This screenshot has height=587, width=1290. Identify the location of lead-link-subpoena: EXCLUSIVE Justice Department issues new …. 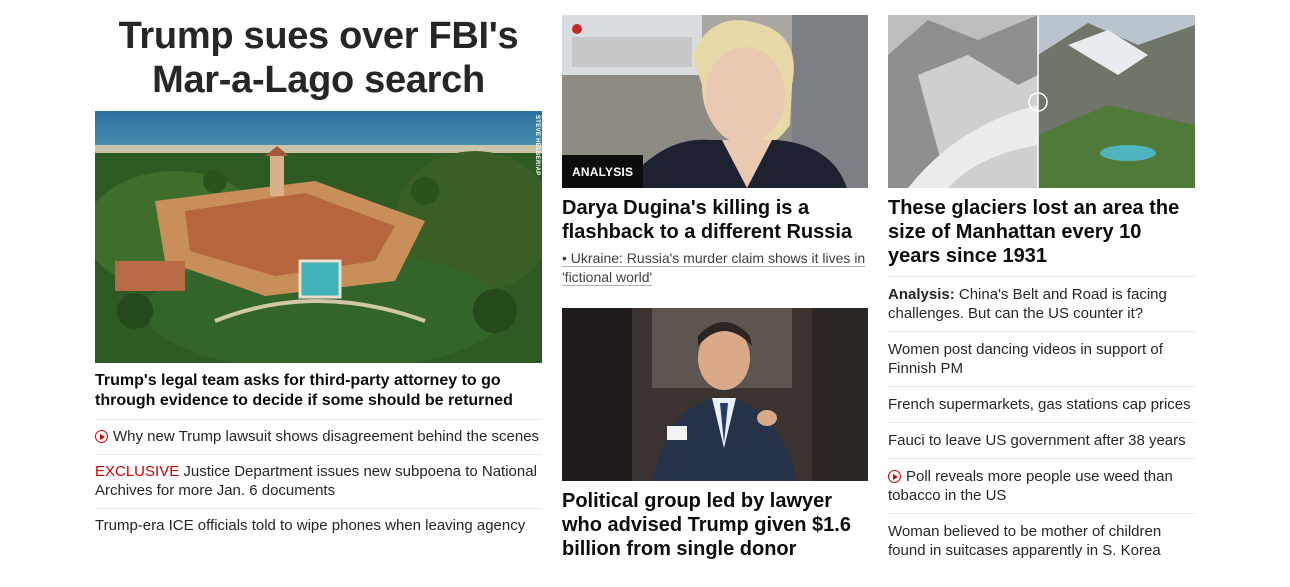
(318, 482).